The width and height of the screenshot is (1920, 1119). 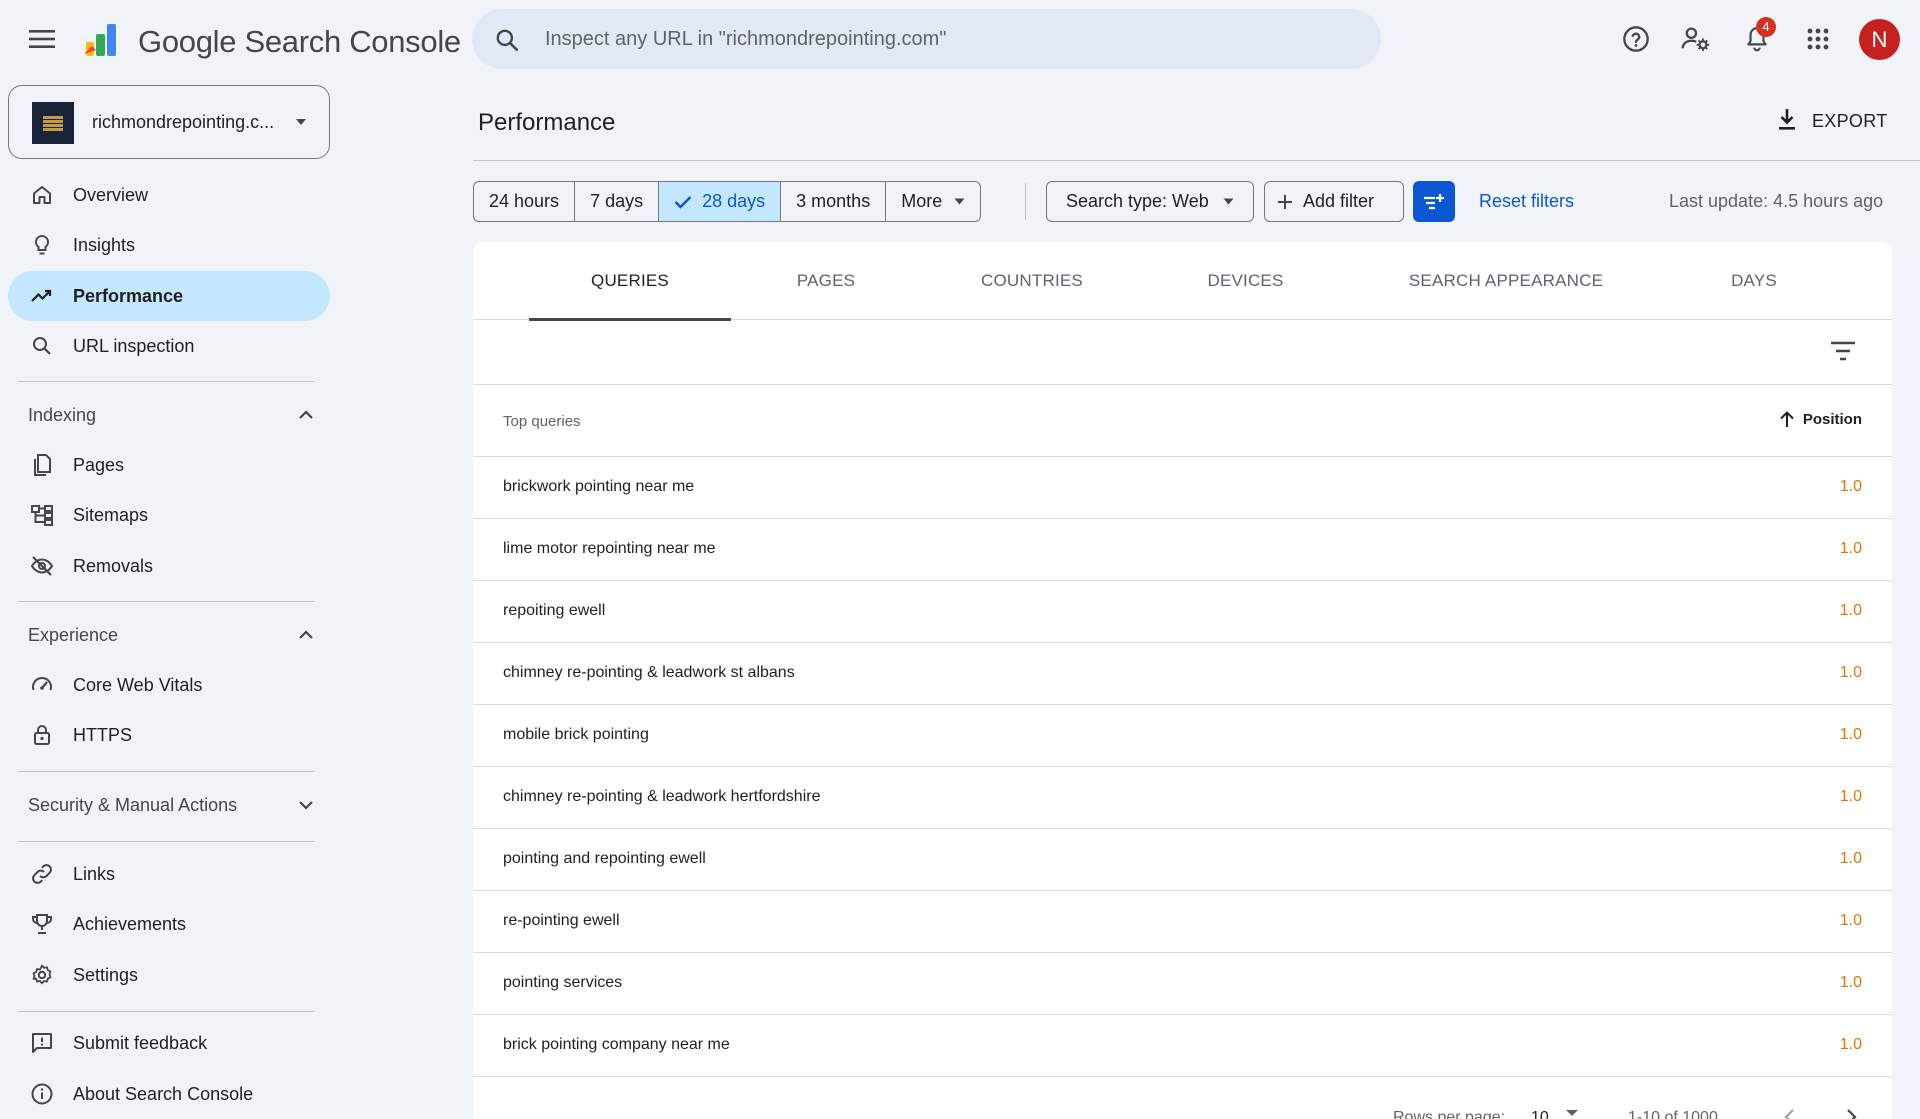 I want to click on tab-queries: QUERIES, so click(x=630, y=281).